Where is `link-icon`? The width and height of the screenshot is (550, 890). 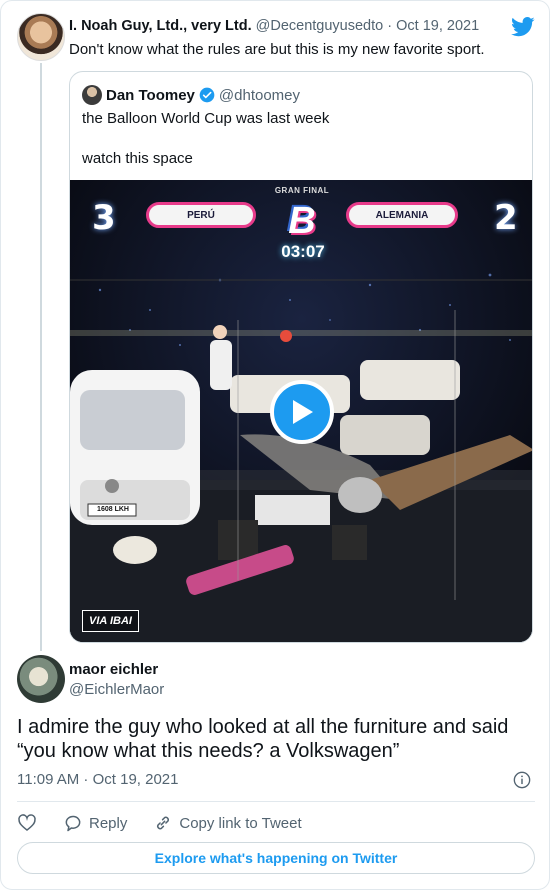
link-icon is located at coordinates (163, 823).